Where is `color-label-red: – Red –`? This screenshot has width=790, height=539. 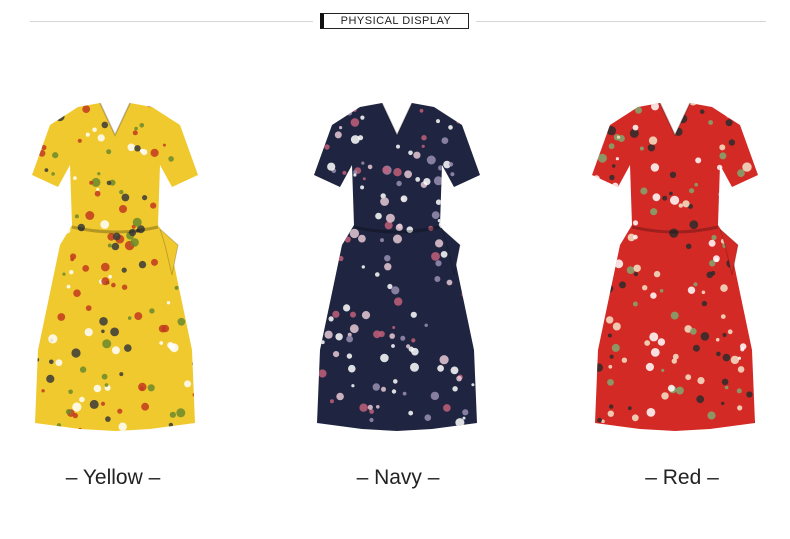
color-label-red: – Red – is located at coordinates (682, 477).